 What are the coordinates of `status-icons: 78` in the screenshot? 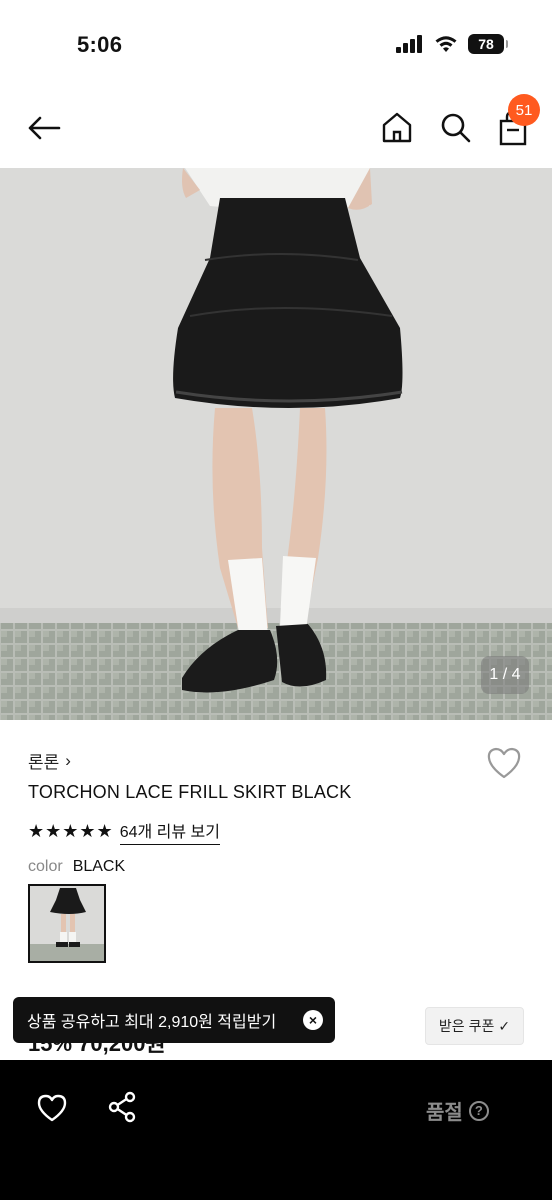 It's located at (452, 44).